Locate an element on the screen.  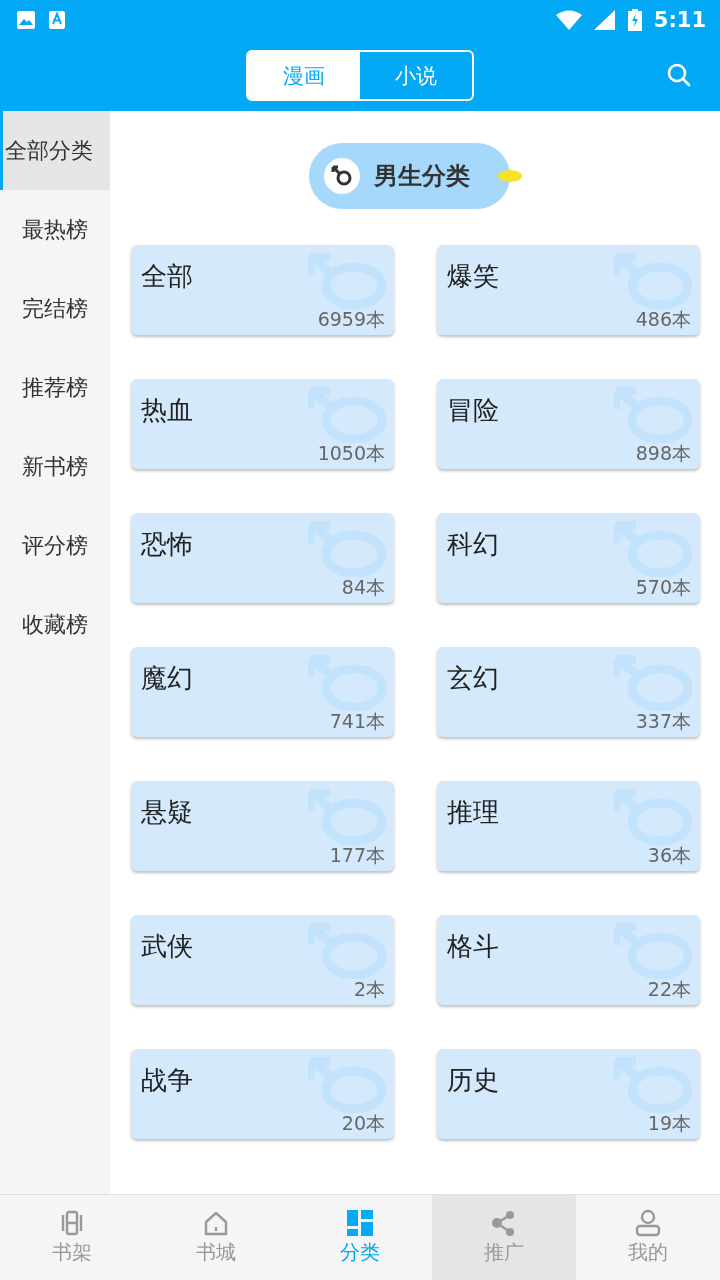
category-name: 科幻 is located at coordinates (473, 544).